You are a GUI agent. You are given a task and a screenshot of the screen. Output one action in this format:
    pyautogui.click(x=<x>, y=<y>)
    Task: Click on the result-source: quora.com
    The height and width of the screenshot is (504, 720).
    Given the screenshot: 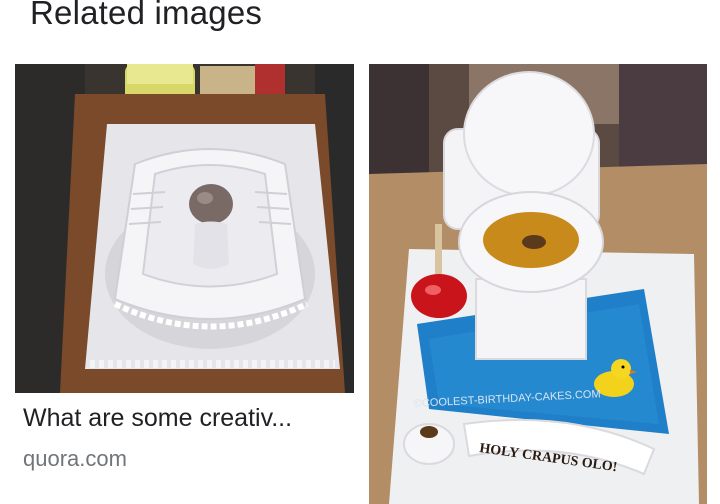 What is the action you would take?
    pyautogui.click(x=75, y=459)
    